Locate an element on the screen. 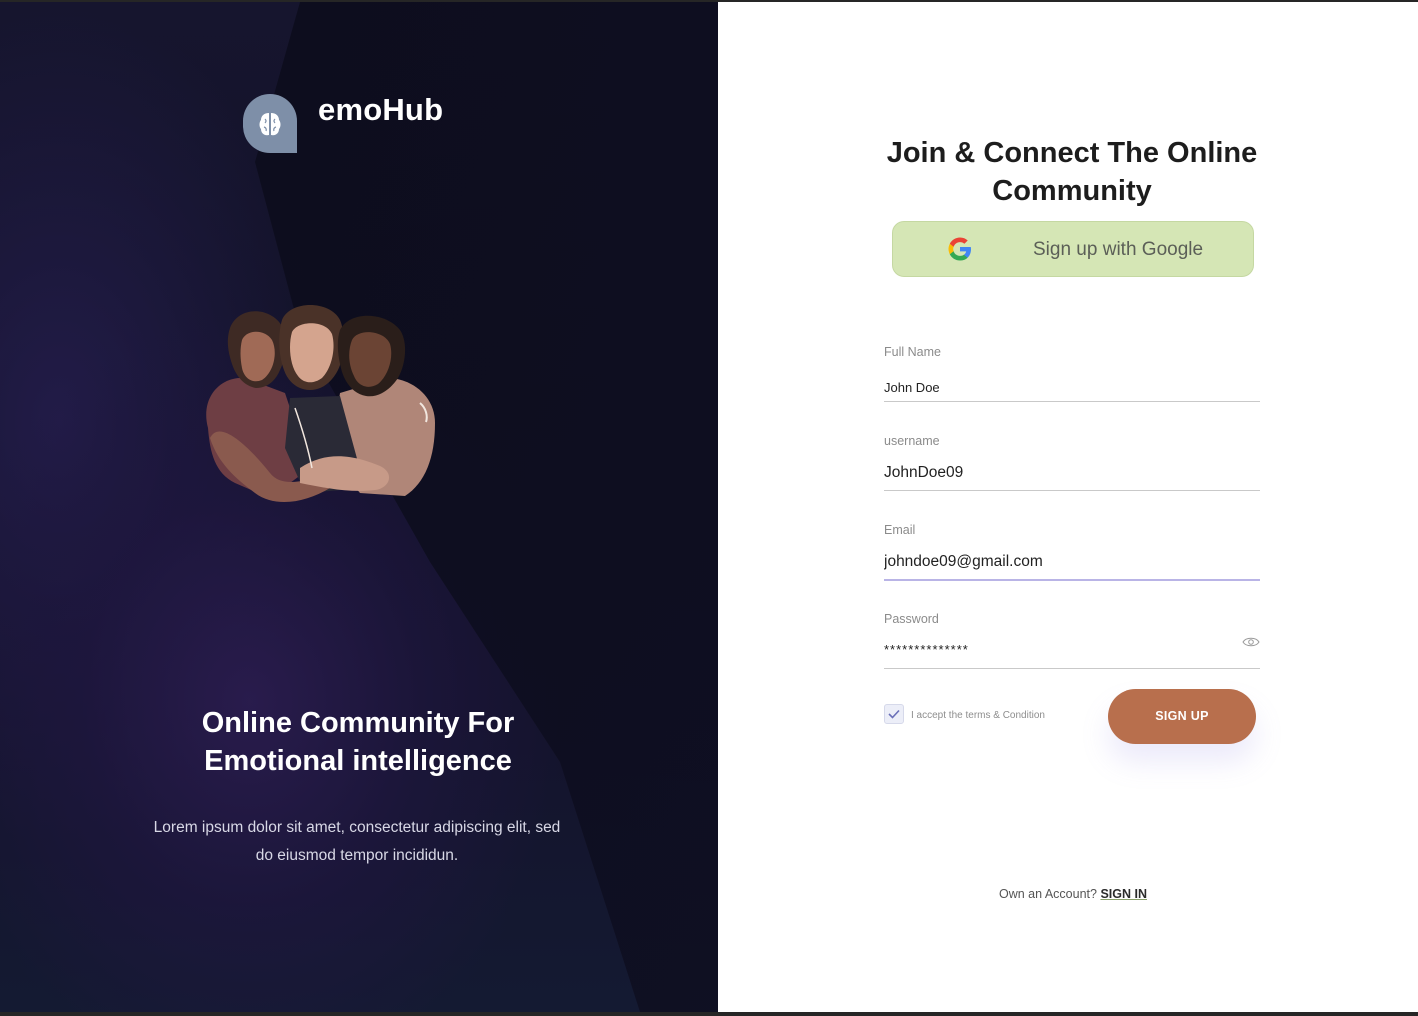 Image resolution: width=1418 pixels, height=1016 pixels. full-name-field: Full Name is located at coordinates (1072, 375).